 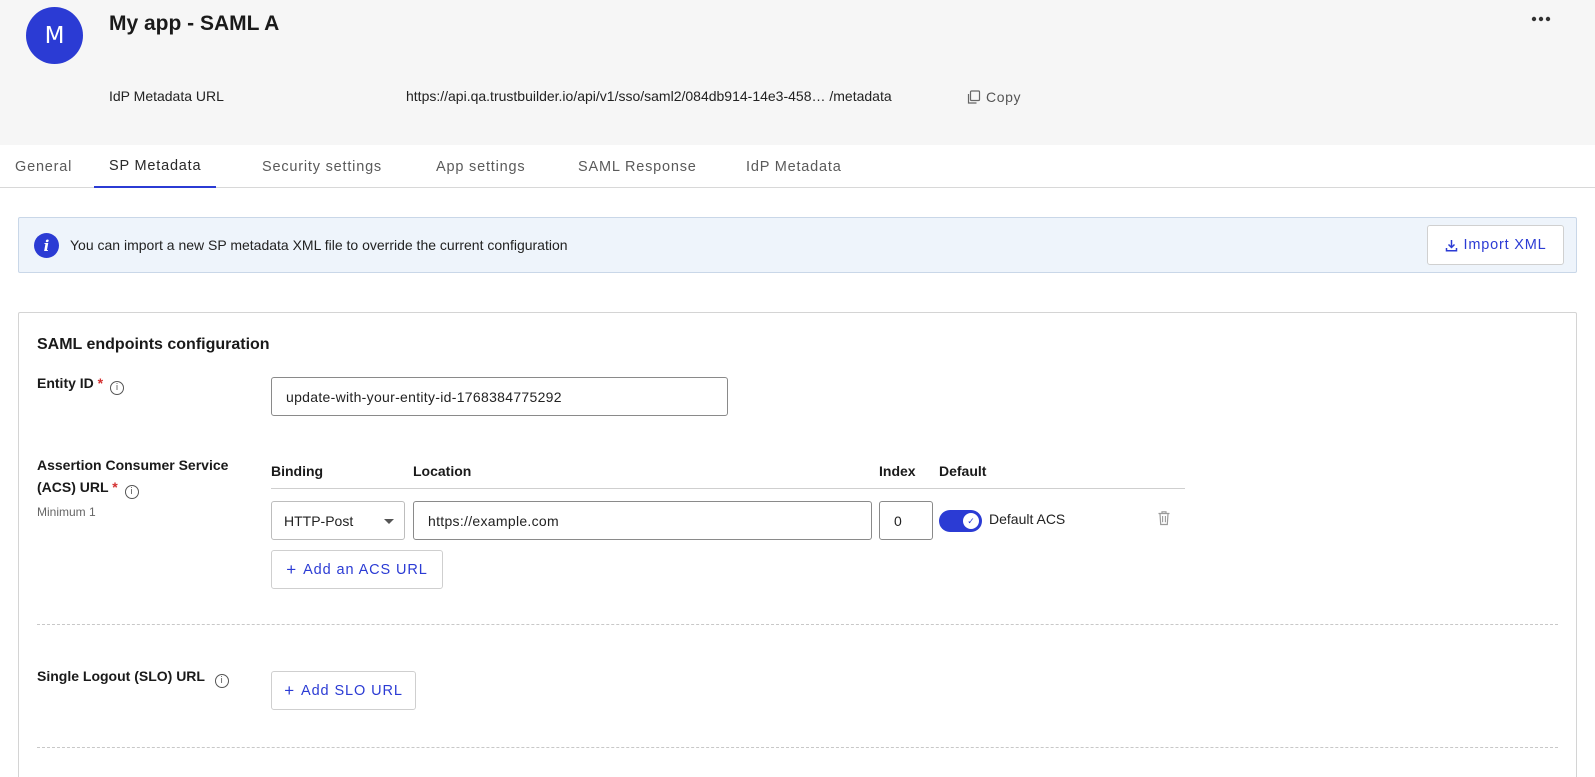 What do you see at coordinates (73, 487) in the screenshot?
I see `acs-label-line2: (ACS) URL` at bounding box center [73, 487].